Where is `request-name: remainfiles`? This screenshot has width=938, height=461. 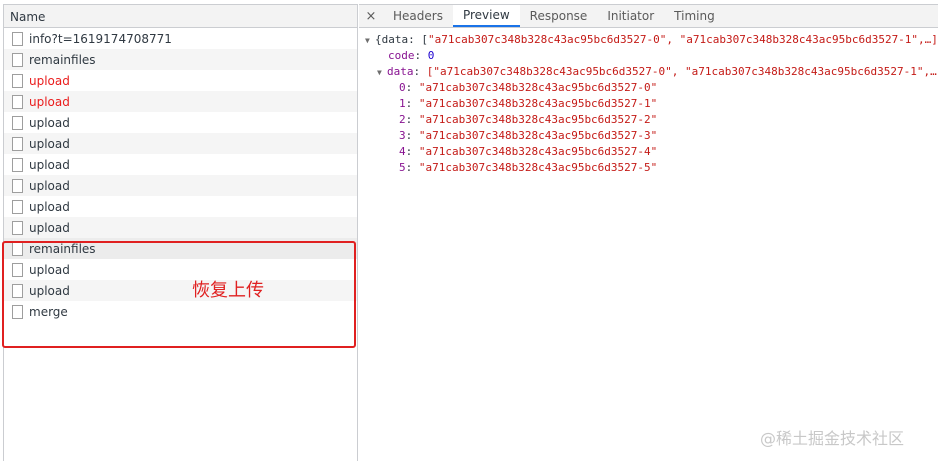 request-name: remainfiles is located at coordinates (62, 59).